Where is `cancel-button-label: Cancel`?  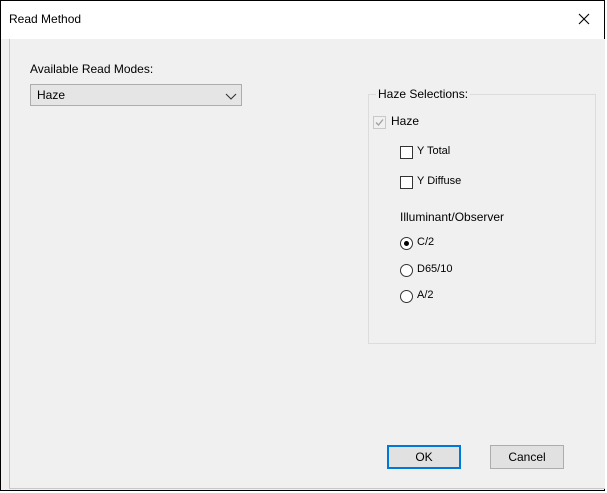 cancel-button-label: Cancel is located at coordinates (527, 457).